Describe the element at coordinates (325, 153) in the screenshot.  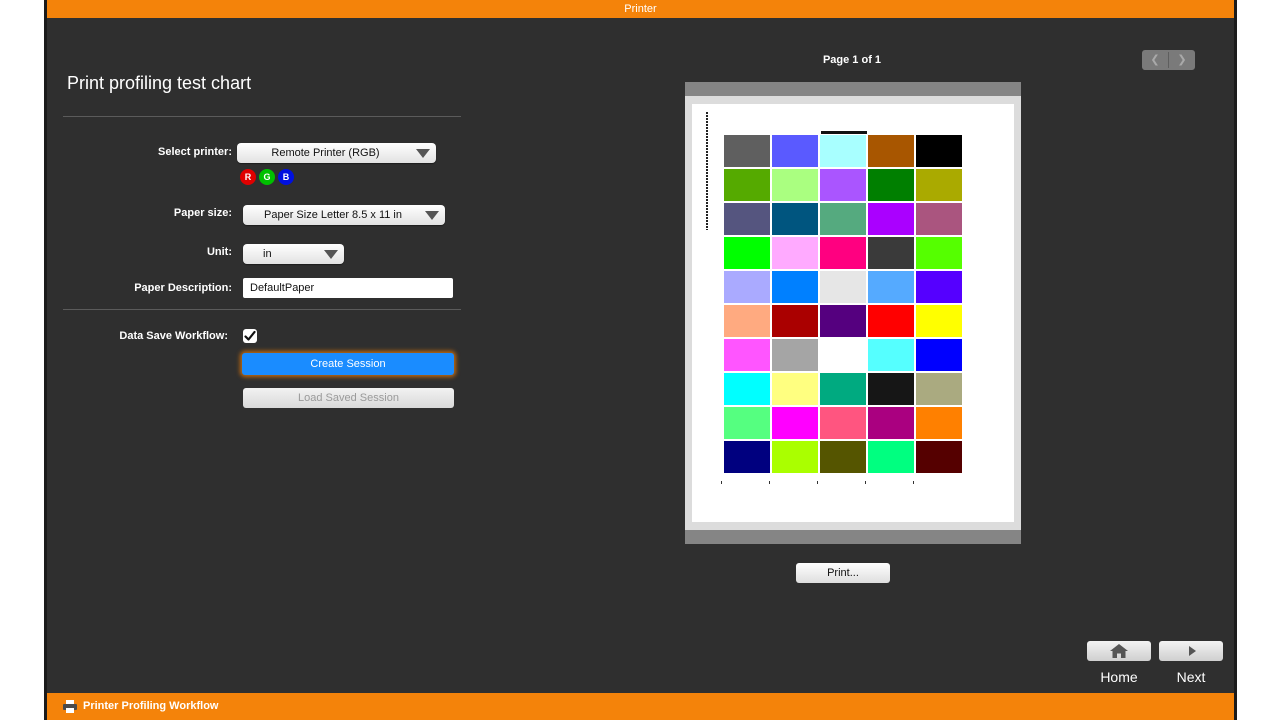
I see `printer-select-value: Remote Printer (RGB)` at that location.